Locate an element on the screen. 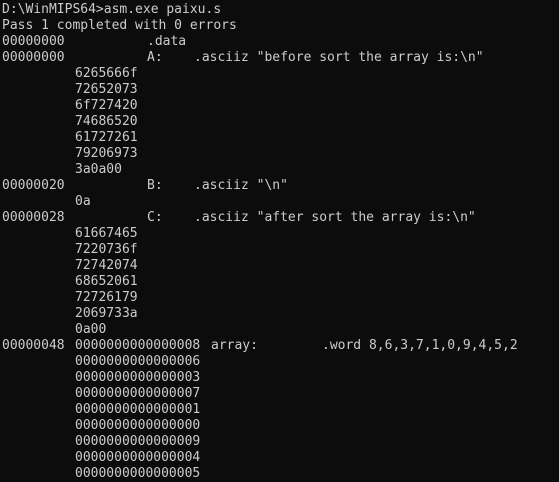  listing-hex-bytes: 0a00 is located at coordinates (91, 329).